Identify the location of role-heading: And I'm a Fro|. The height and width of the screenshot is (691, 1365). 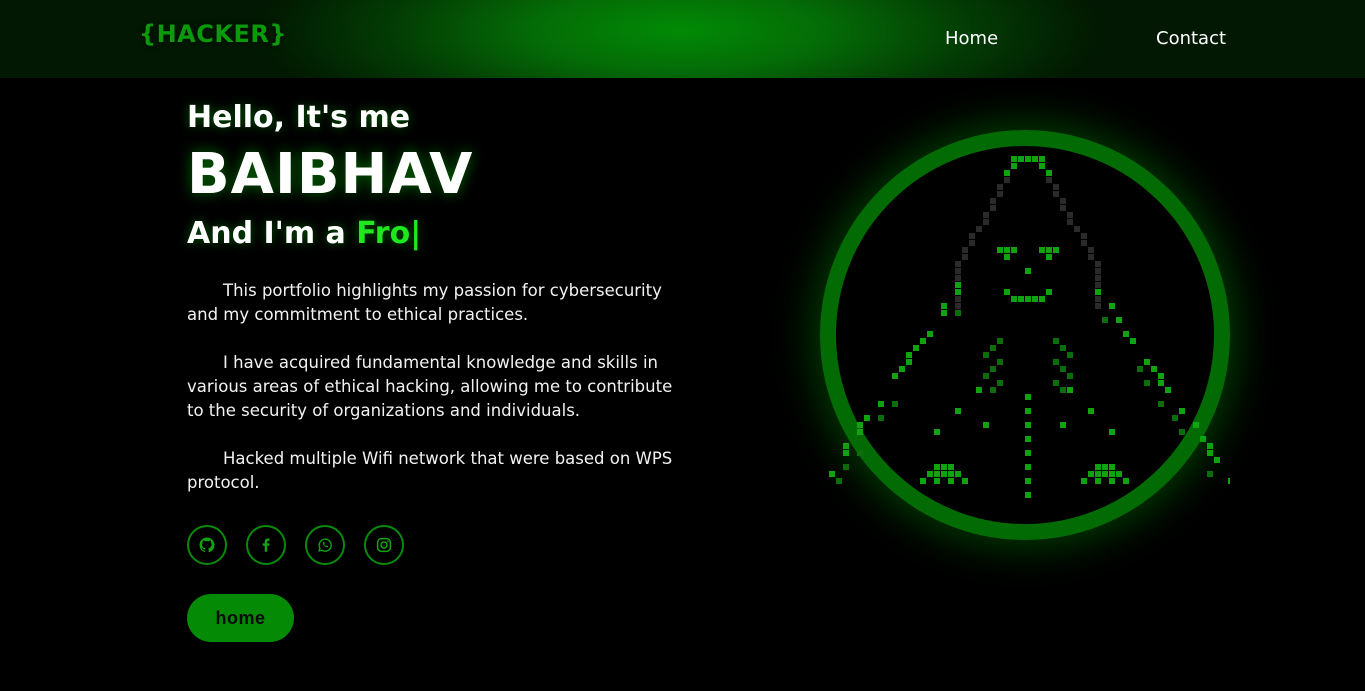
(304, 233).